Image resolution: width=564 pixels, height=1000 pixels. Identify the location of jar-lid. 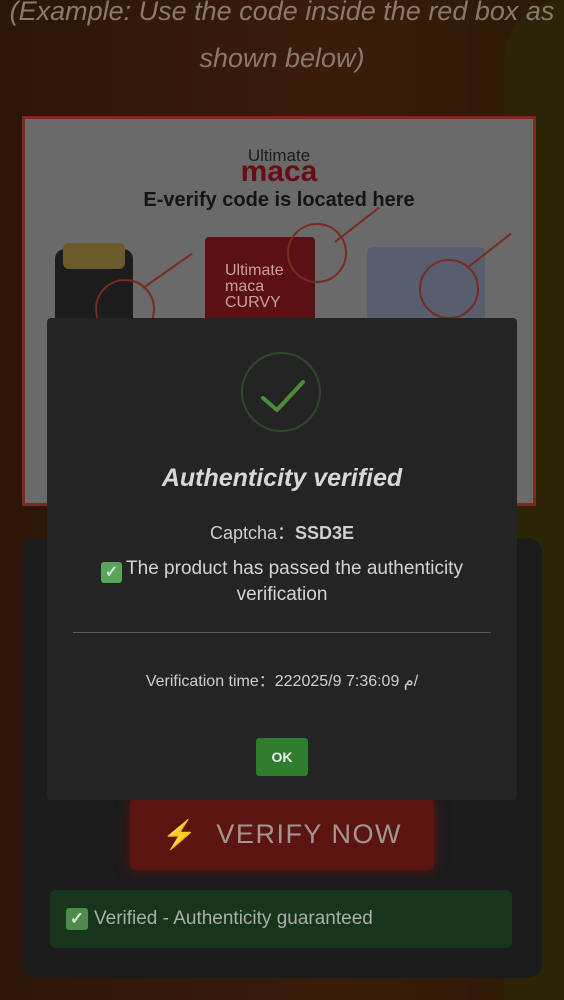
(94, 256).